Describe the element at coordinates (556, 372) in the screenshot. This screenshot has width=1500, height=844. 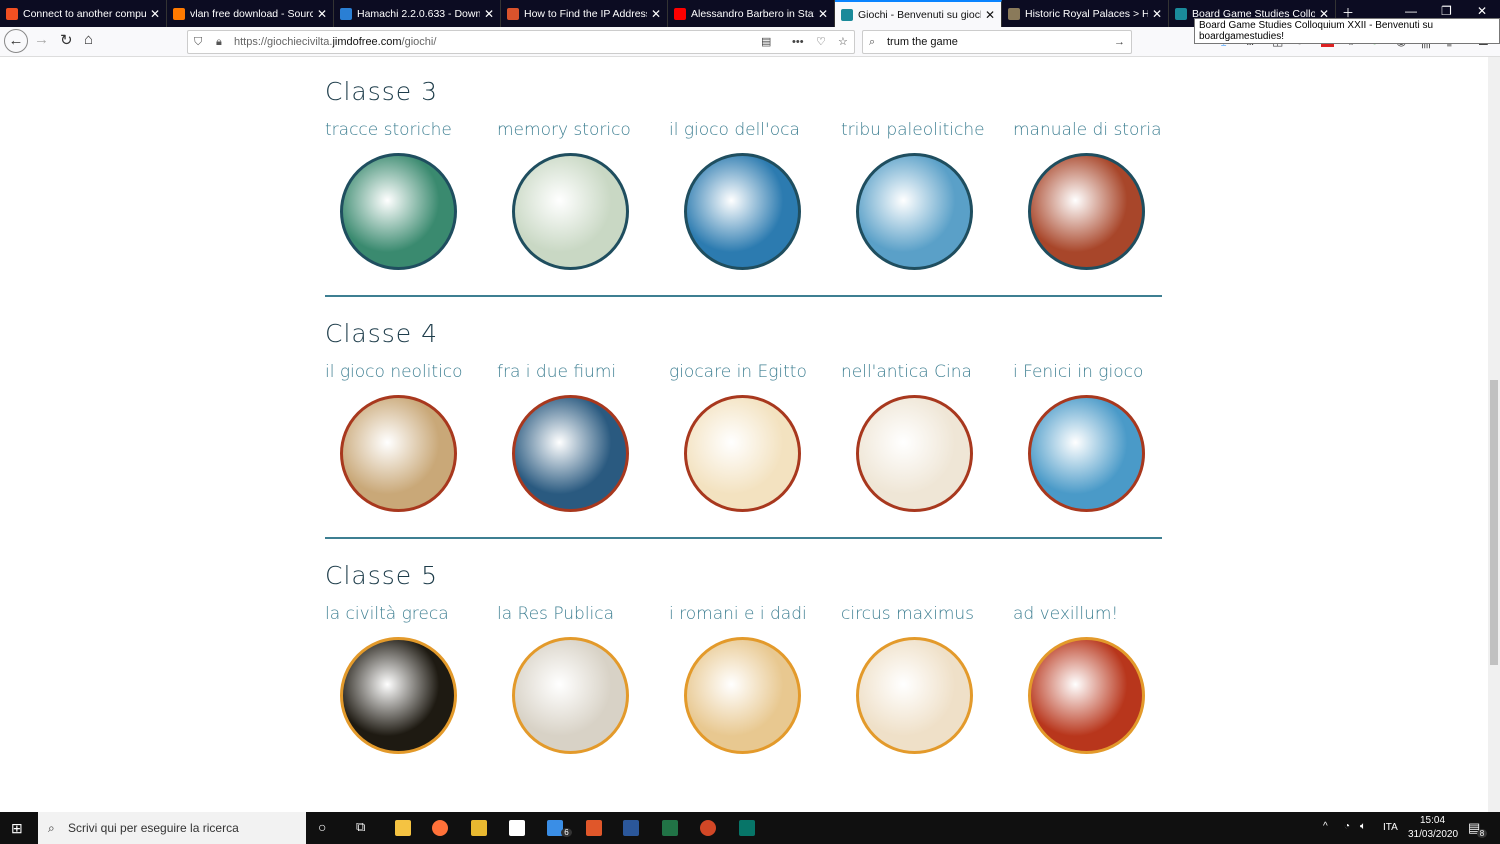
I see `game-link: fra i due fiumi` at that location.